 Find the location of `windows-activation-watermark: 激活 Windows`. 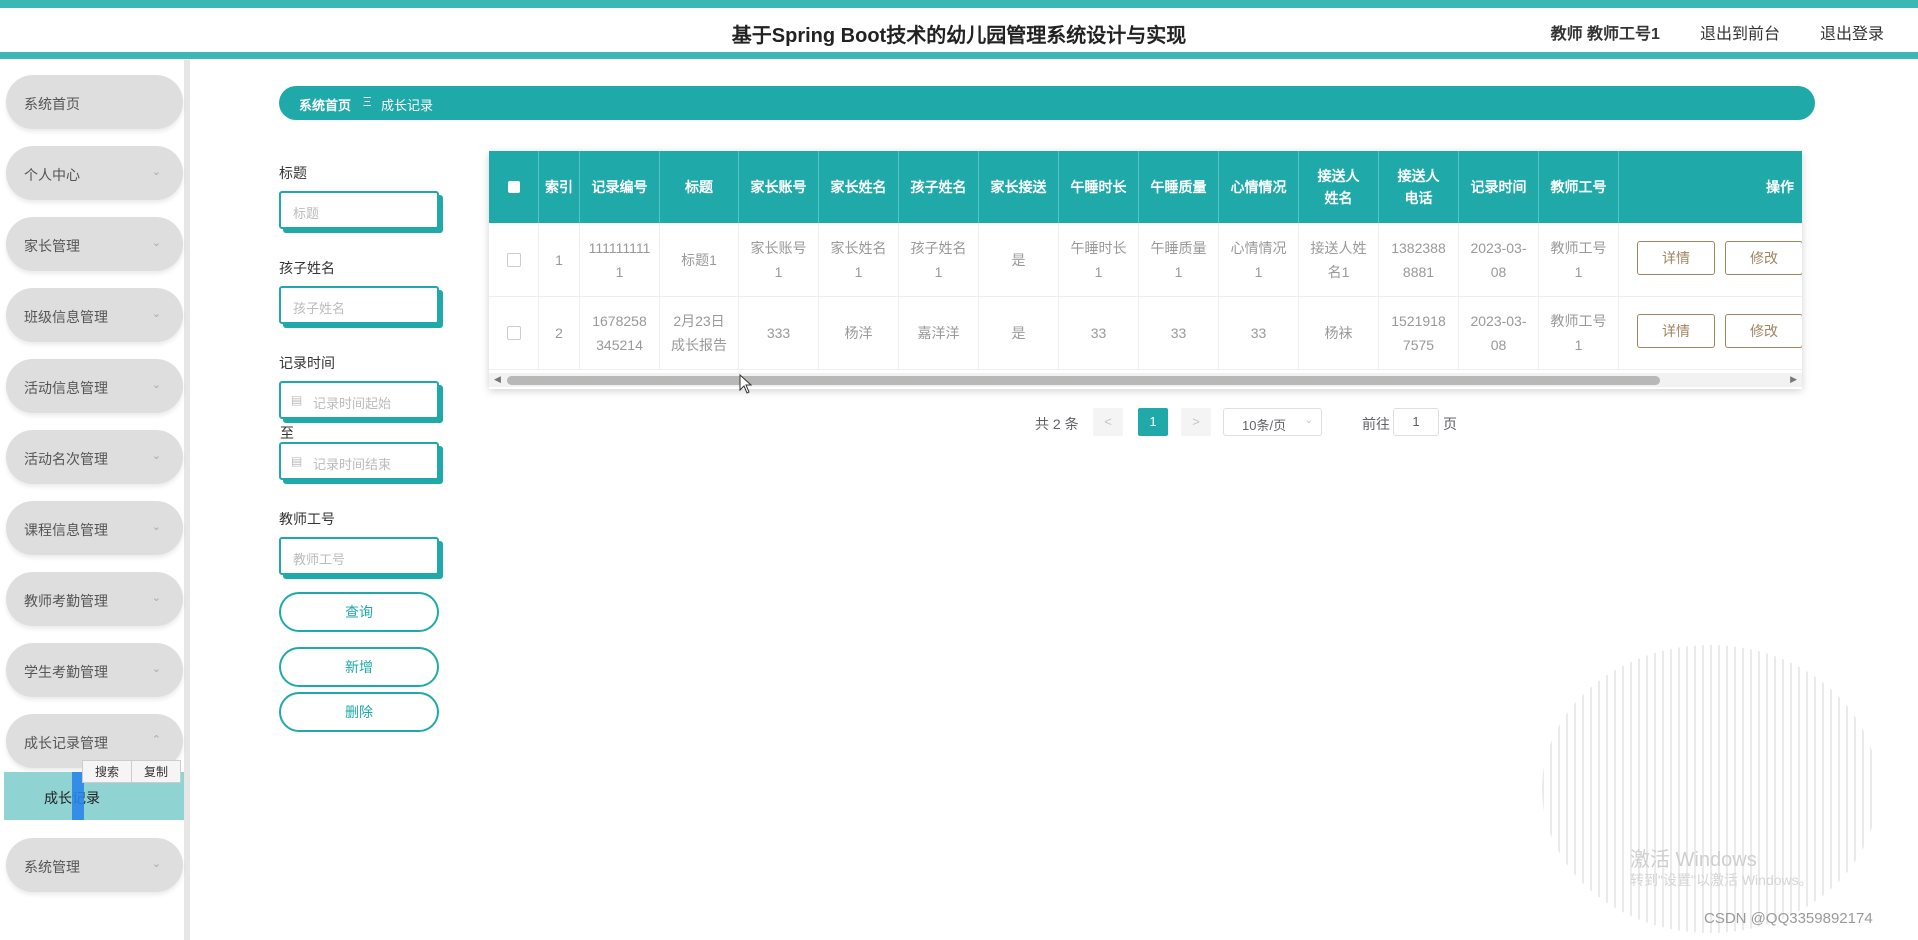

windows-activation-watermark: 激活 Windows is located at coordinates (1693, 860).